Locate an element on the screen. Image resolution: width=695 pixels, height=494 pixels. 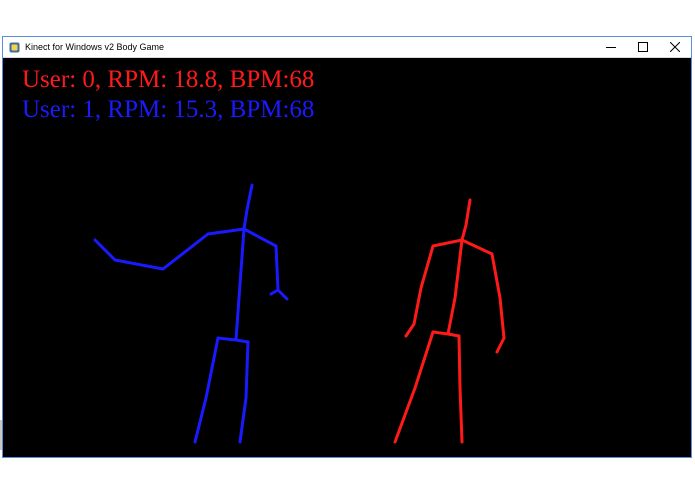
window-title: Kinect for Windows v2 Body Game is located at coordinates (95, 47).